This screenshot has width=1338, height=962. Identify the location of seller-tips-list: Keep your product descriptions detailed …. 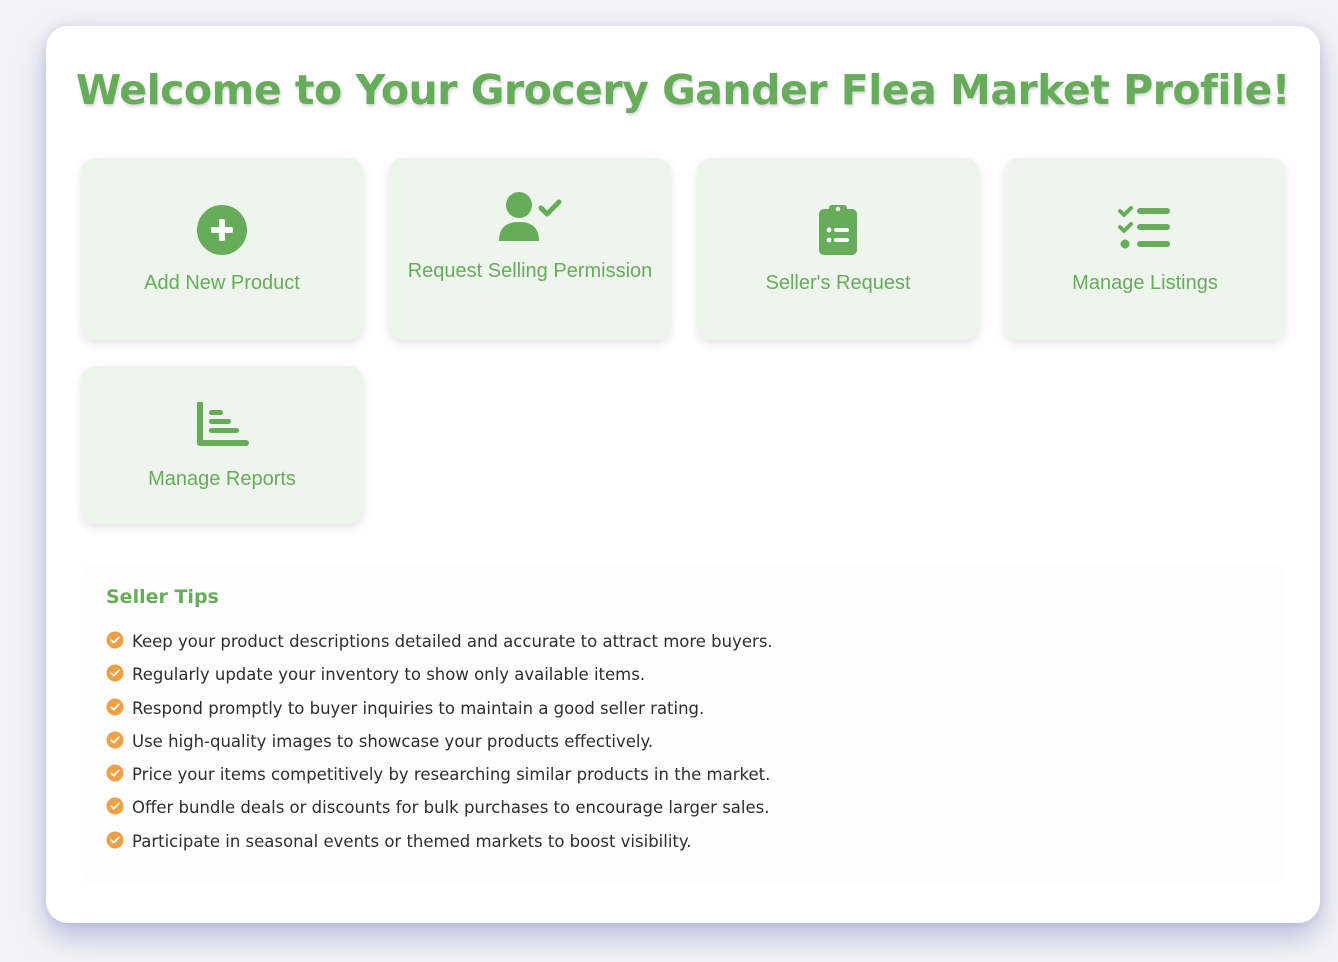
(439, 747).